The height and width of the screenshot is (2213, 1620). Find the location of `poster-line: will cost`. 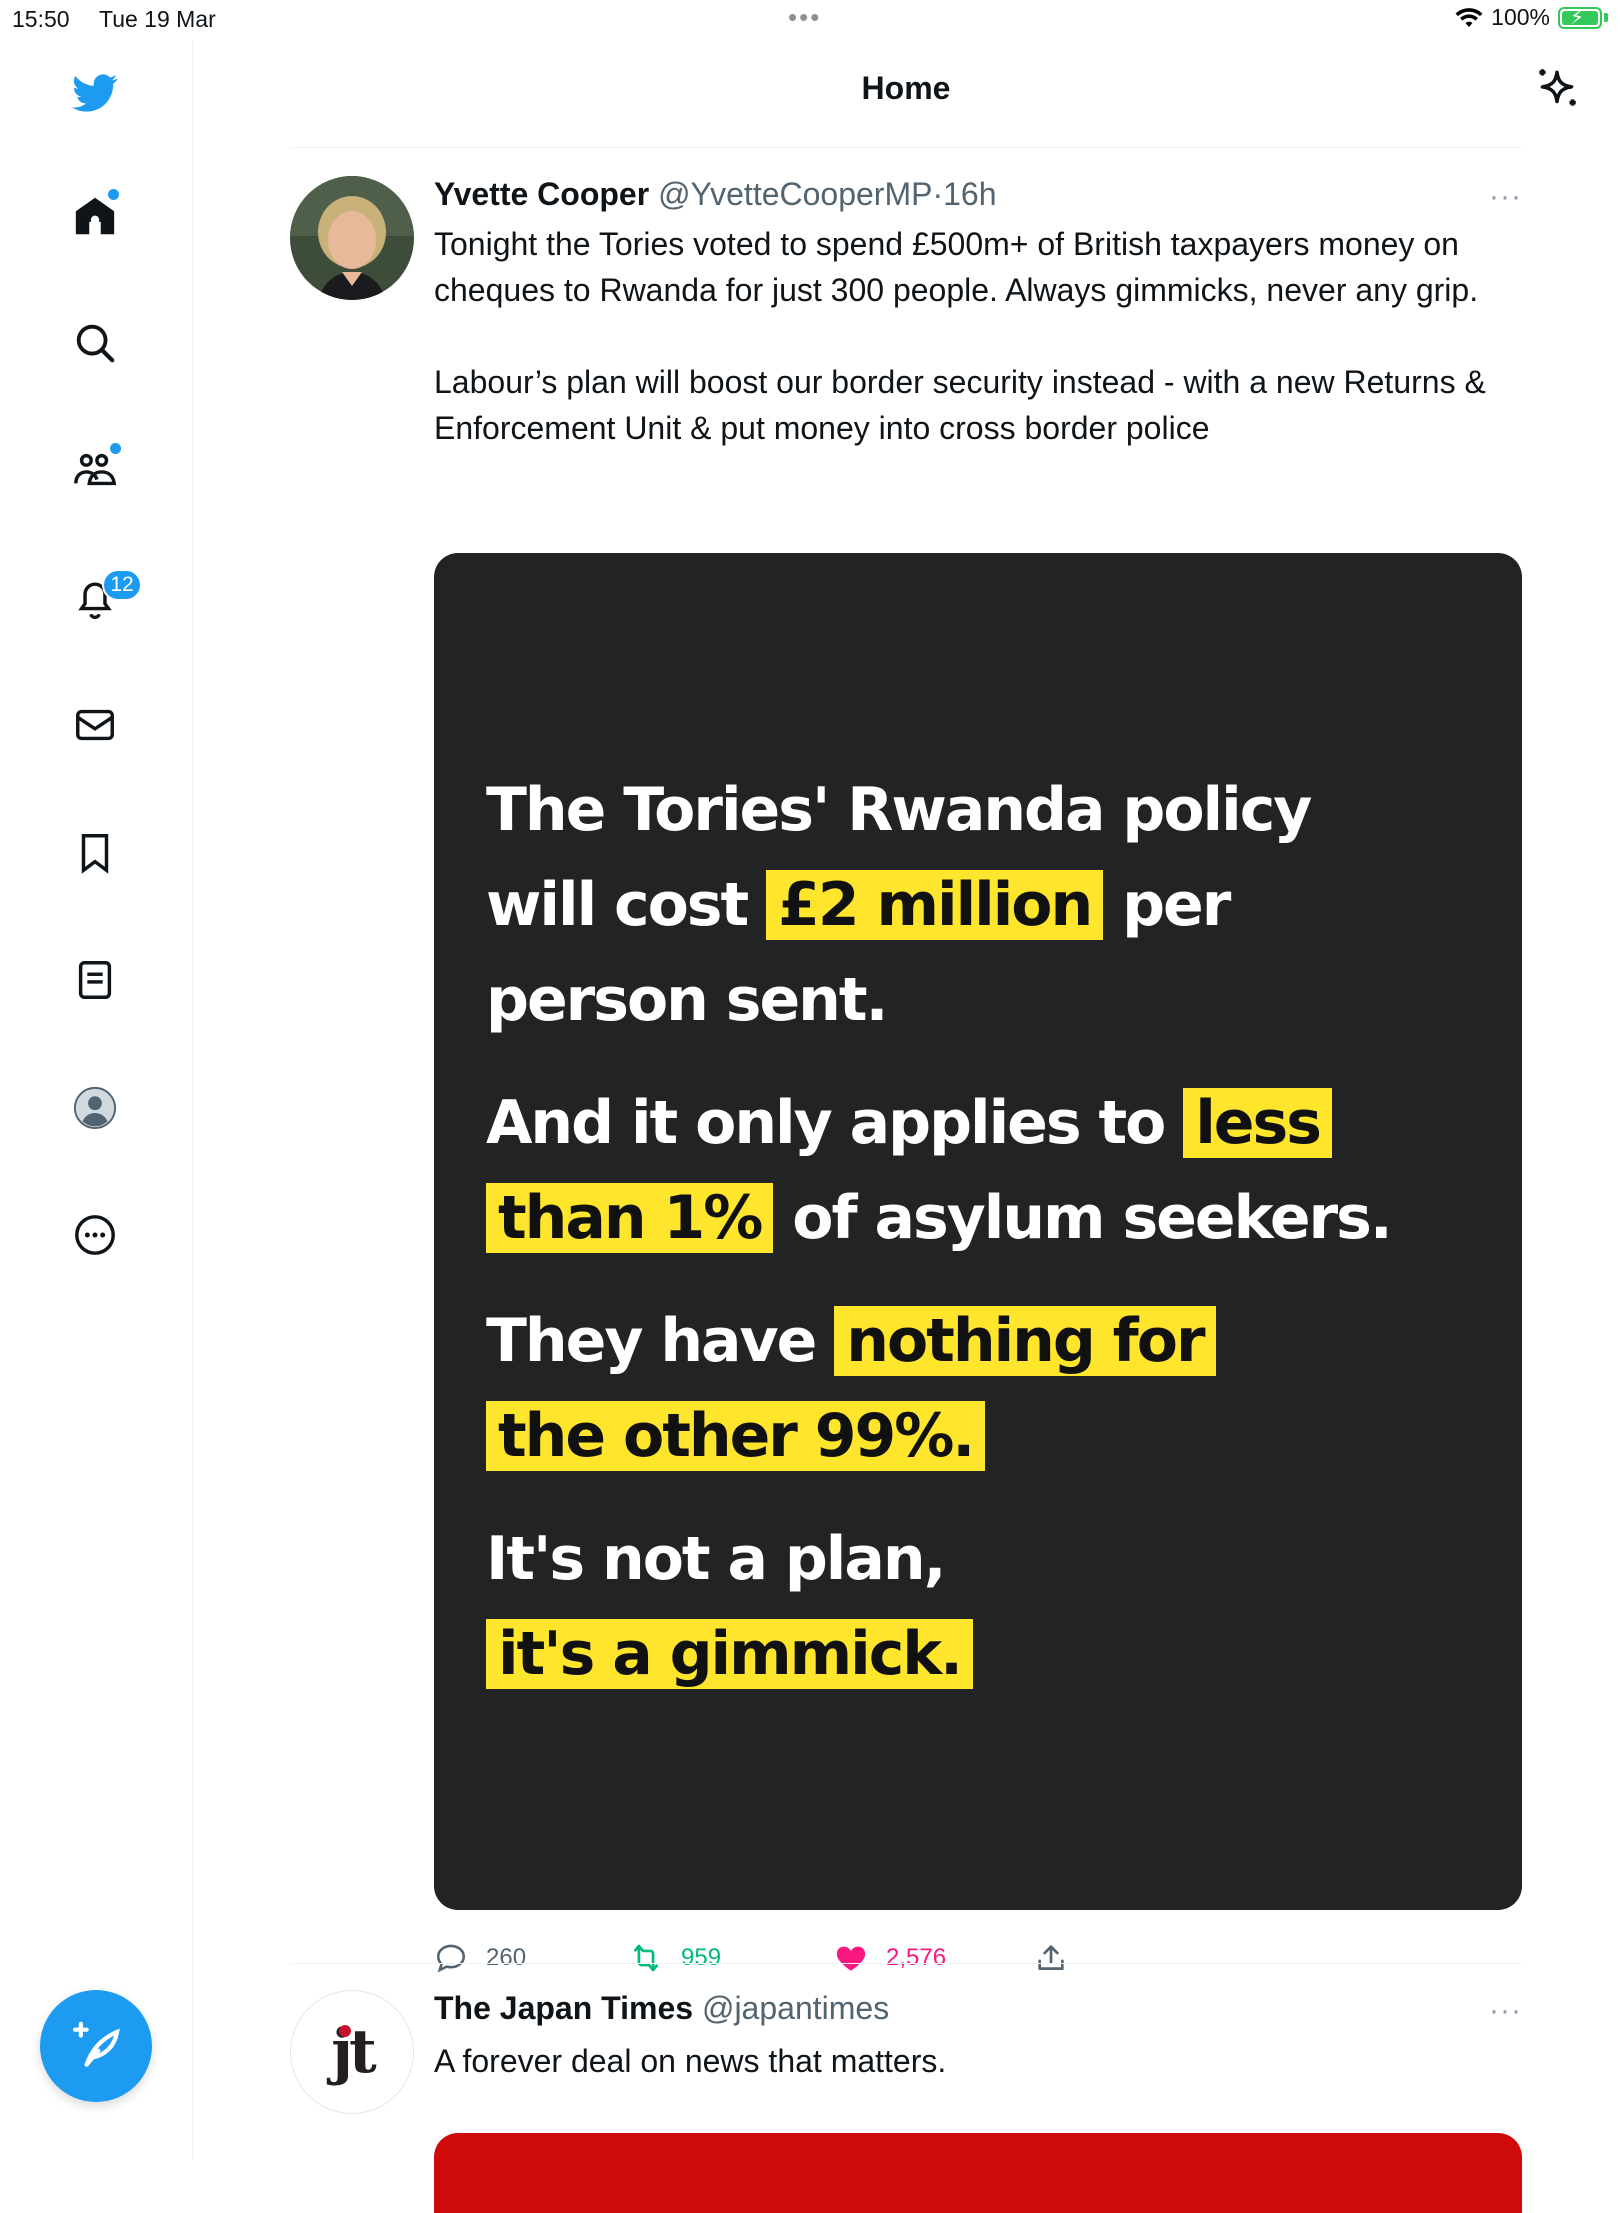

poster-line: will cost is located at coordinates (626, 905).